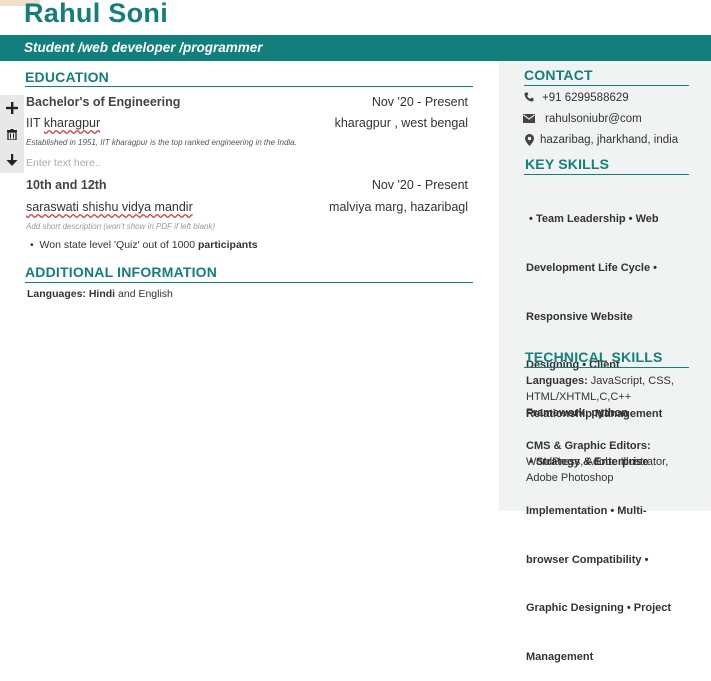 This screenshot has height=681, width=711. What do you see at coordinates (355, 48) in the screenshot?
I see `tagline-banner: Student /web developer /programmer` at bounding box center [355, 48].